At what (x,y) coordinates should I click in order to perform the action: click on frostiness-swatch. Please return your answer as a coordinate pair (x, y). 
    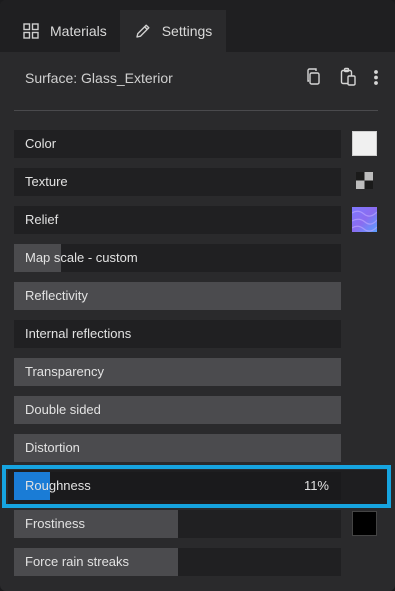
    Looking at the image, I should click on (364, 523).